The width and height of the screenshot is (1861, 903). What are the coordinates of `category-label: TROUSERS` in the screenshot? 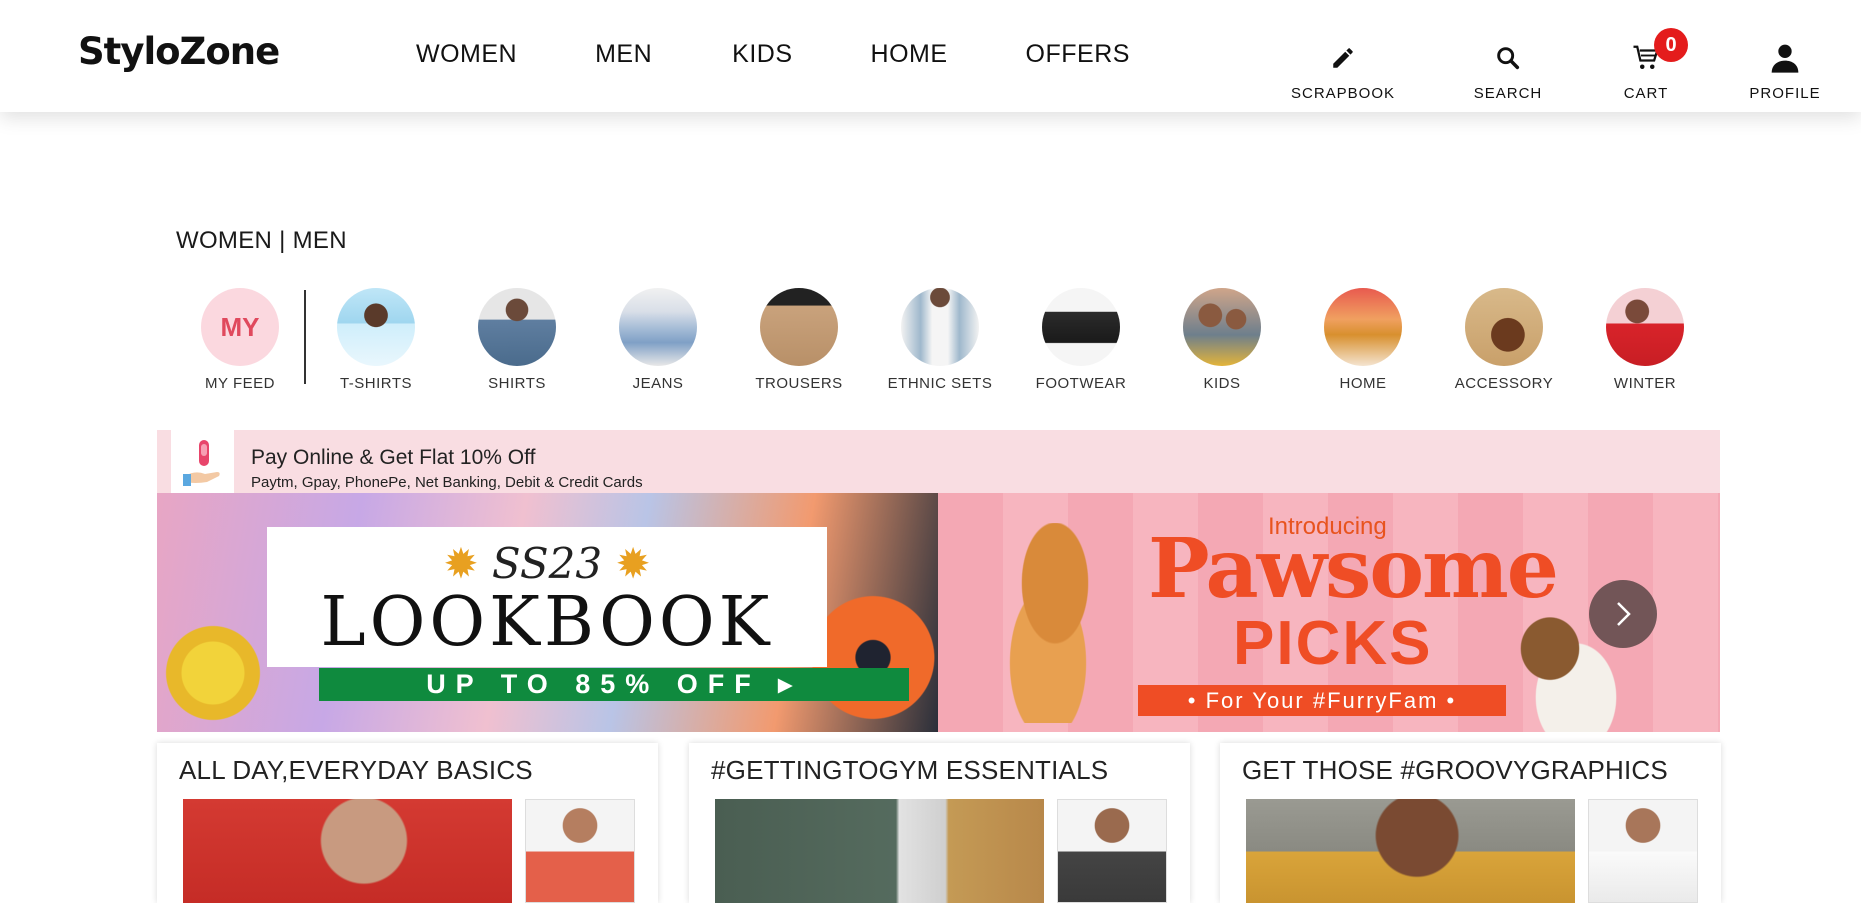 It's located at (799, 383).